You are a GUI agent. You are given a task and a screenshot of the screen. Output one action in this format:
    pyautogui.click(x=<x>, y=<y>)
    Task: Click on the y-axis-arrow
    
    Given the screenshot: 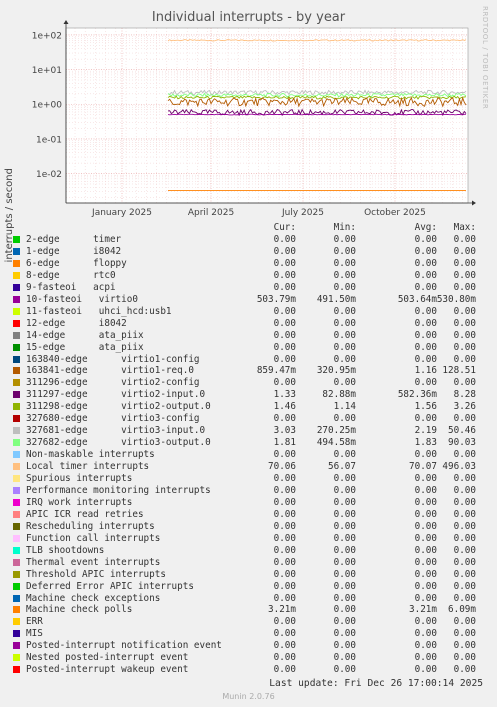 What is the action you would take?
    pyautogui.click(x=66, y=22)
    